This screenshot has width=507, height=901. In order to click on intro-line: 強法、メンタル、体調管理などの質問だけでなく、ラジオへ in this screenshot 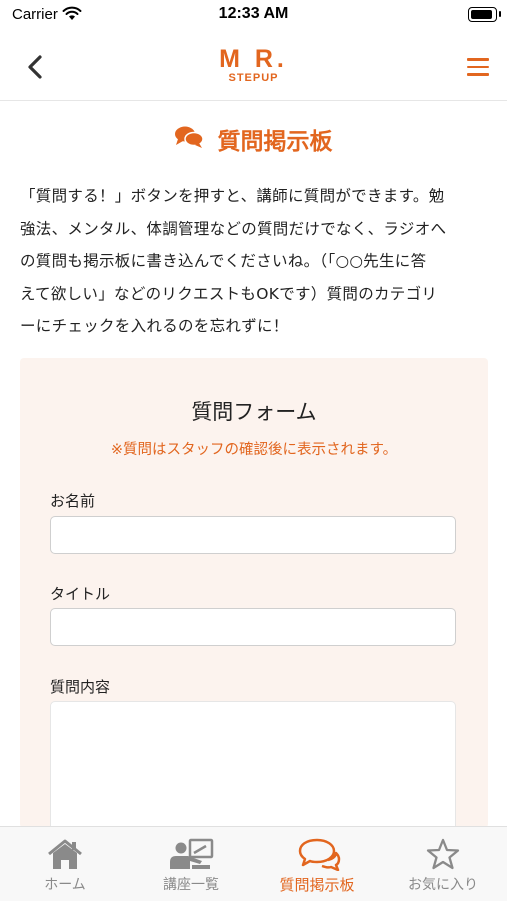, I will do `click(233, 228)`.